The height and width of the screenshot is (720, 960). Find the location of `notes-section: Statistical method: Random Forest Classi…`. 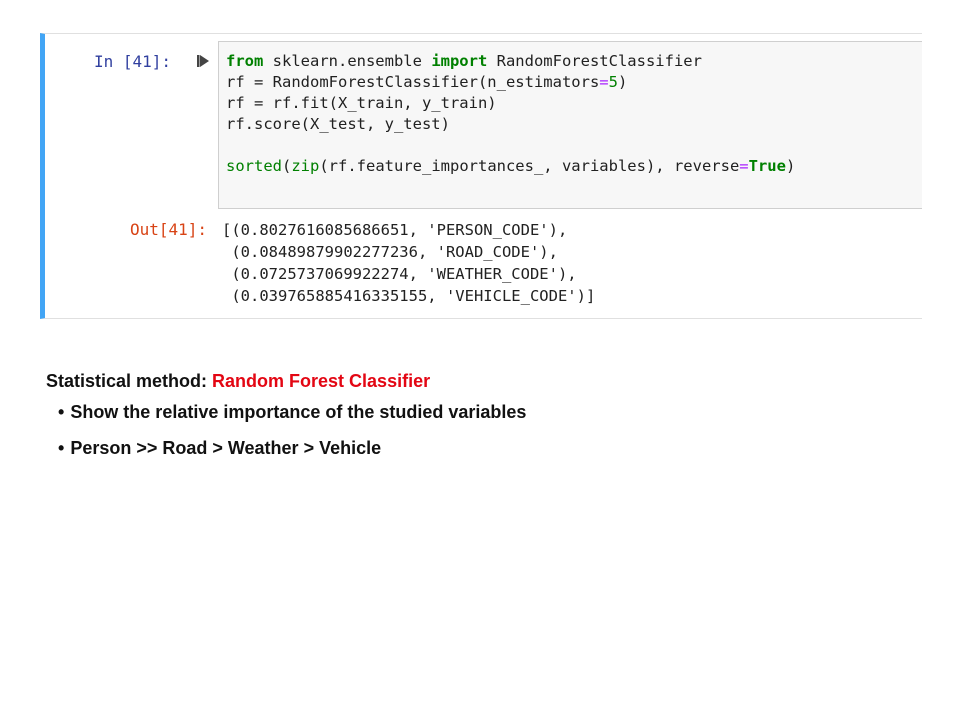

notes-section: Statistical method: Random Forest Classi… is located at coordinates (286, 417).